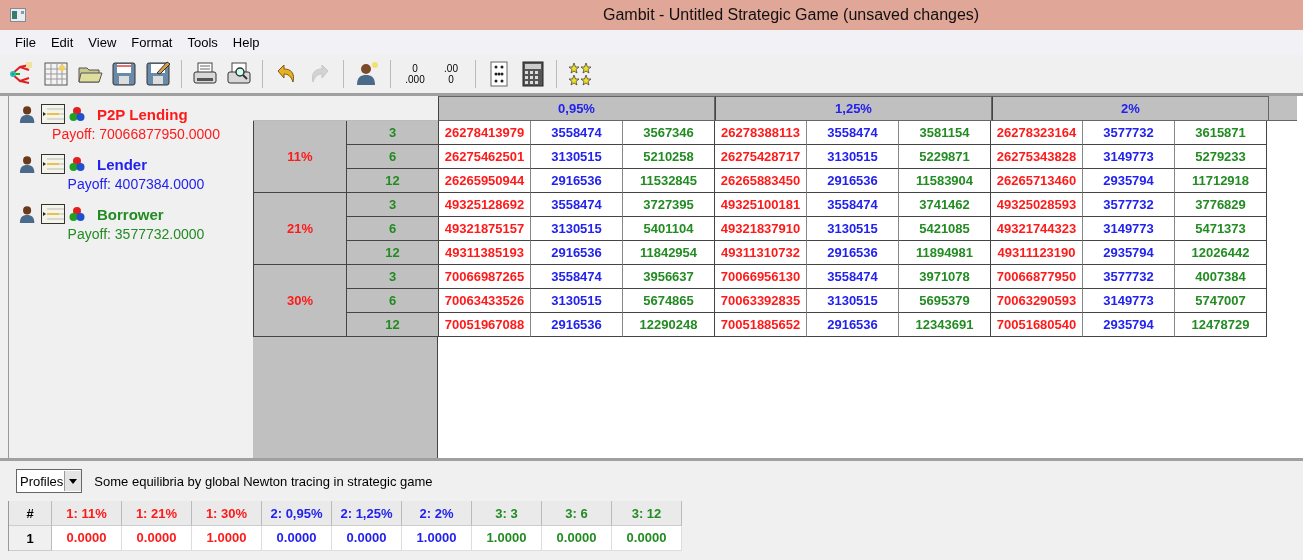  What do you see at coordinates (30, 538) in the screenshot?
I see `row-header: 1` at bounding box center [30, 538].